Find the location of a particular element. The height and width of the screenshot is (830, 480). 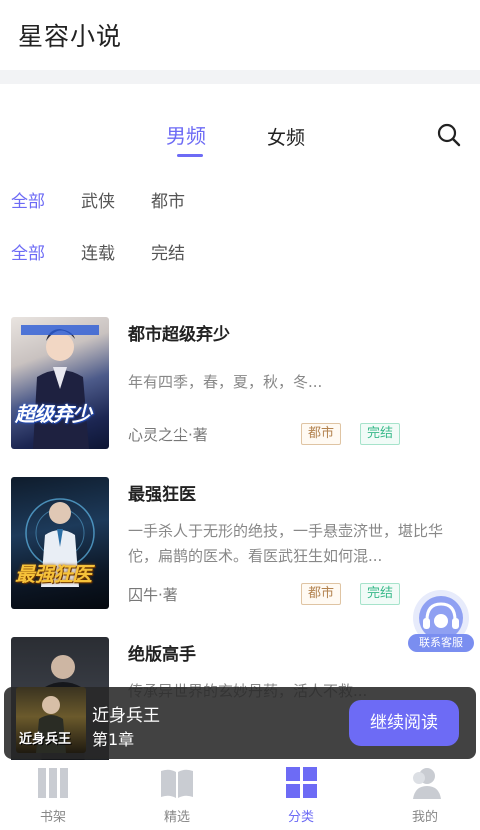

tab-active-indicator is located at coordinates (190, 155).